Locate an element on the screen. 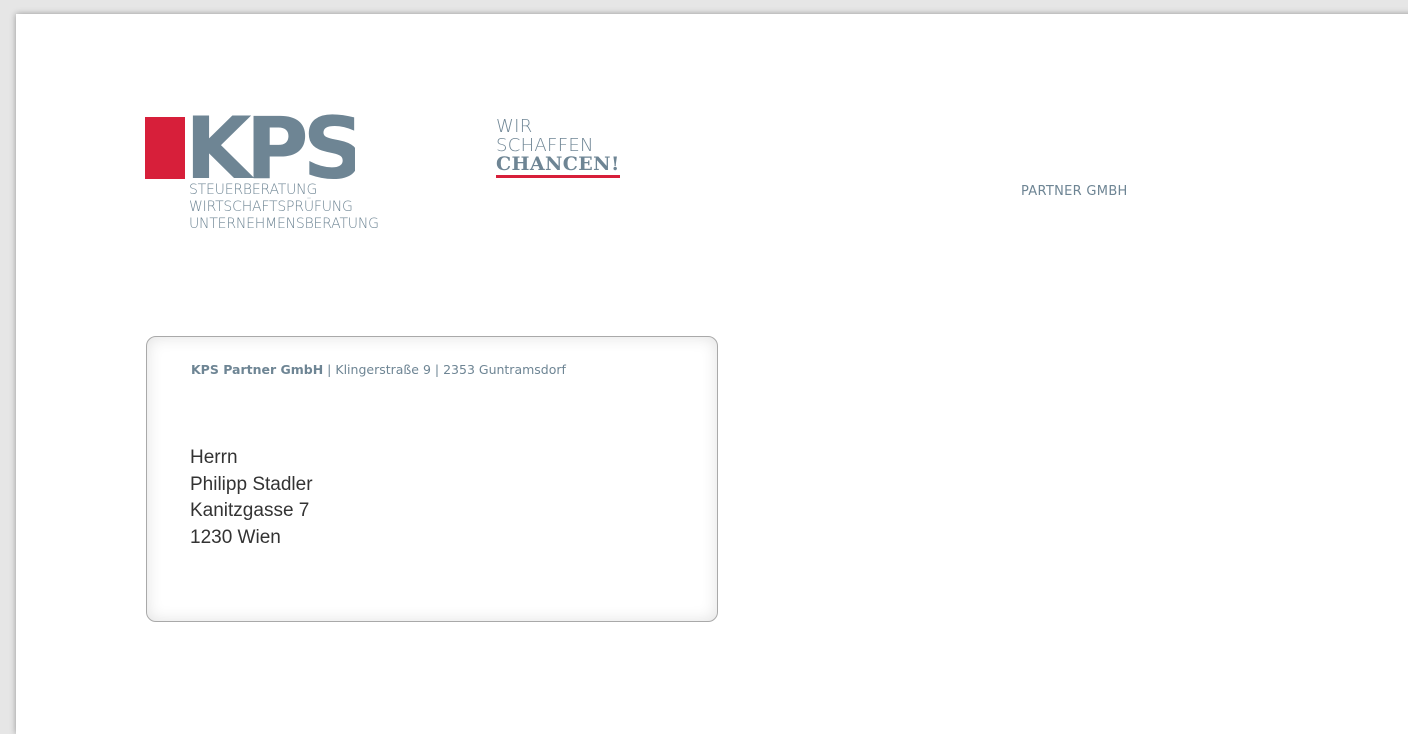 The width and height of the screenshot is (1408, 734). logo-red-block is located at coordinates (165, 148).